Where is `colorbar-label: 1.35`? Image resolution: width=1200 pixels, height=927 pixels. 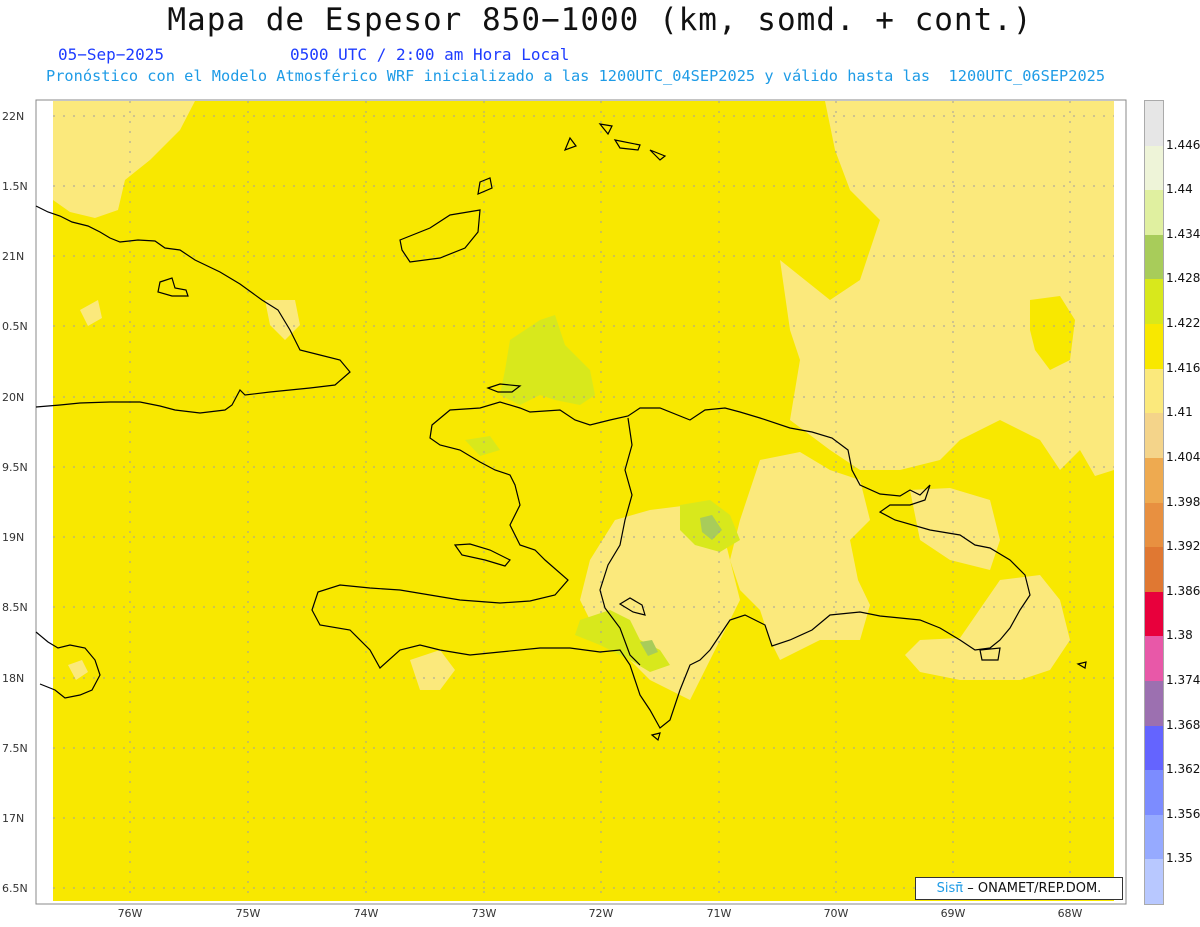
colorbar-label: 1.35 is located at coordinates (1179, 858).